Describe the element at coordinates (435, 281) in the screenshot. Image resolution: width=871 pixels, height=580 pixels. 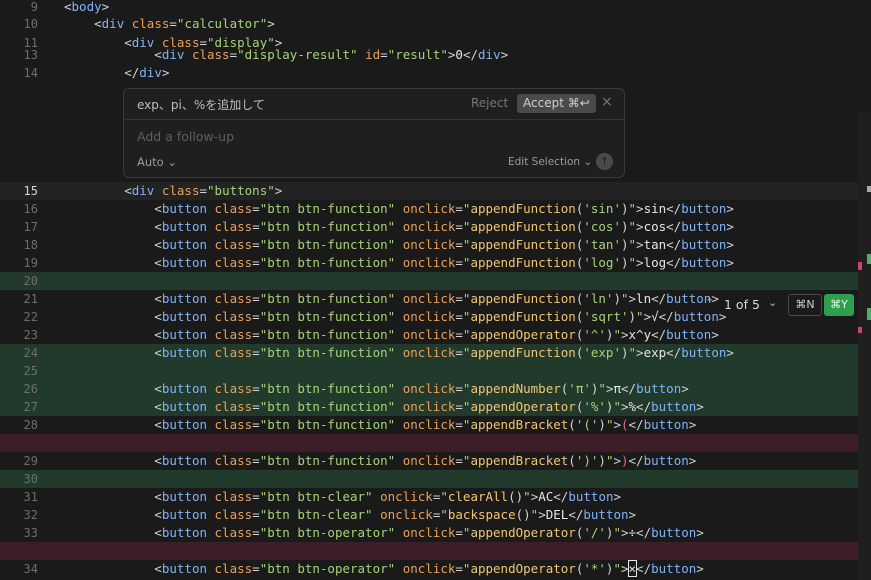
I see `added-line: 20` at that location.